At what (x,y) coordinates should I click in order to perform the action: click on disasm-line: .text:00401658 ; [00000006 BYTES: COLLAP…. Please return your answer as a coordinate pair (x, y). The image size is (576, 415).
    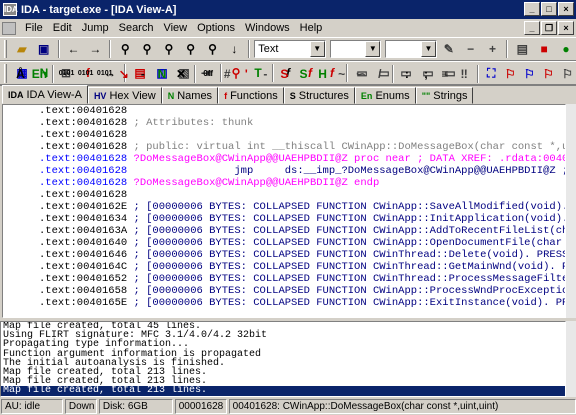
    Looking at the image, I should click on (284, 291).